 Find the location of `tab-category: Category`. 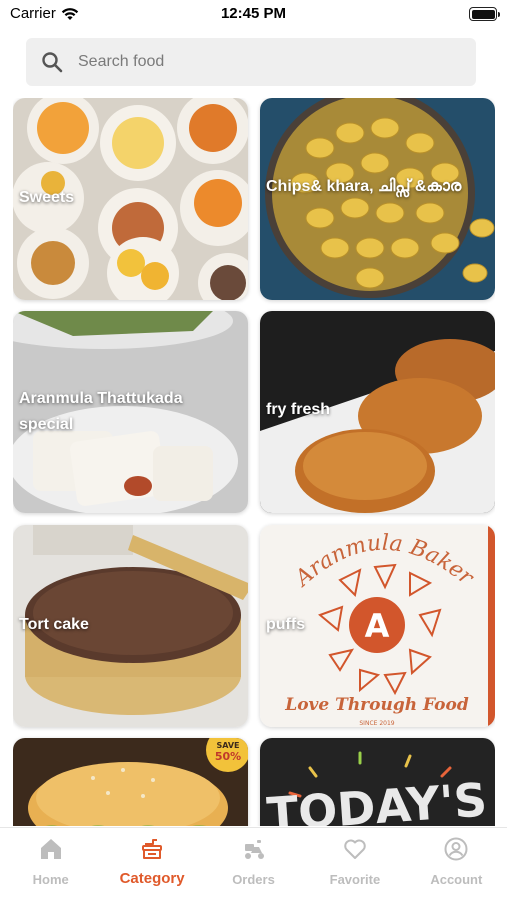

tab-category: Category is located at coordinates (151, 864).